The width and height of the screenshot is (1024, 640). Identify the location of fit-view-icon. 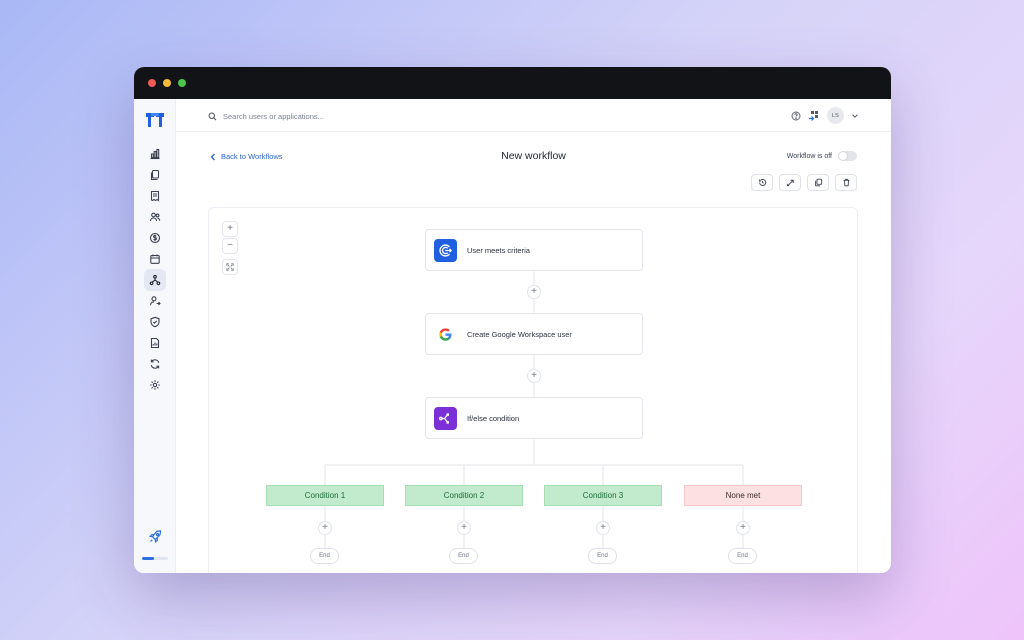
(230, 267).